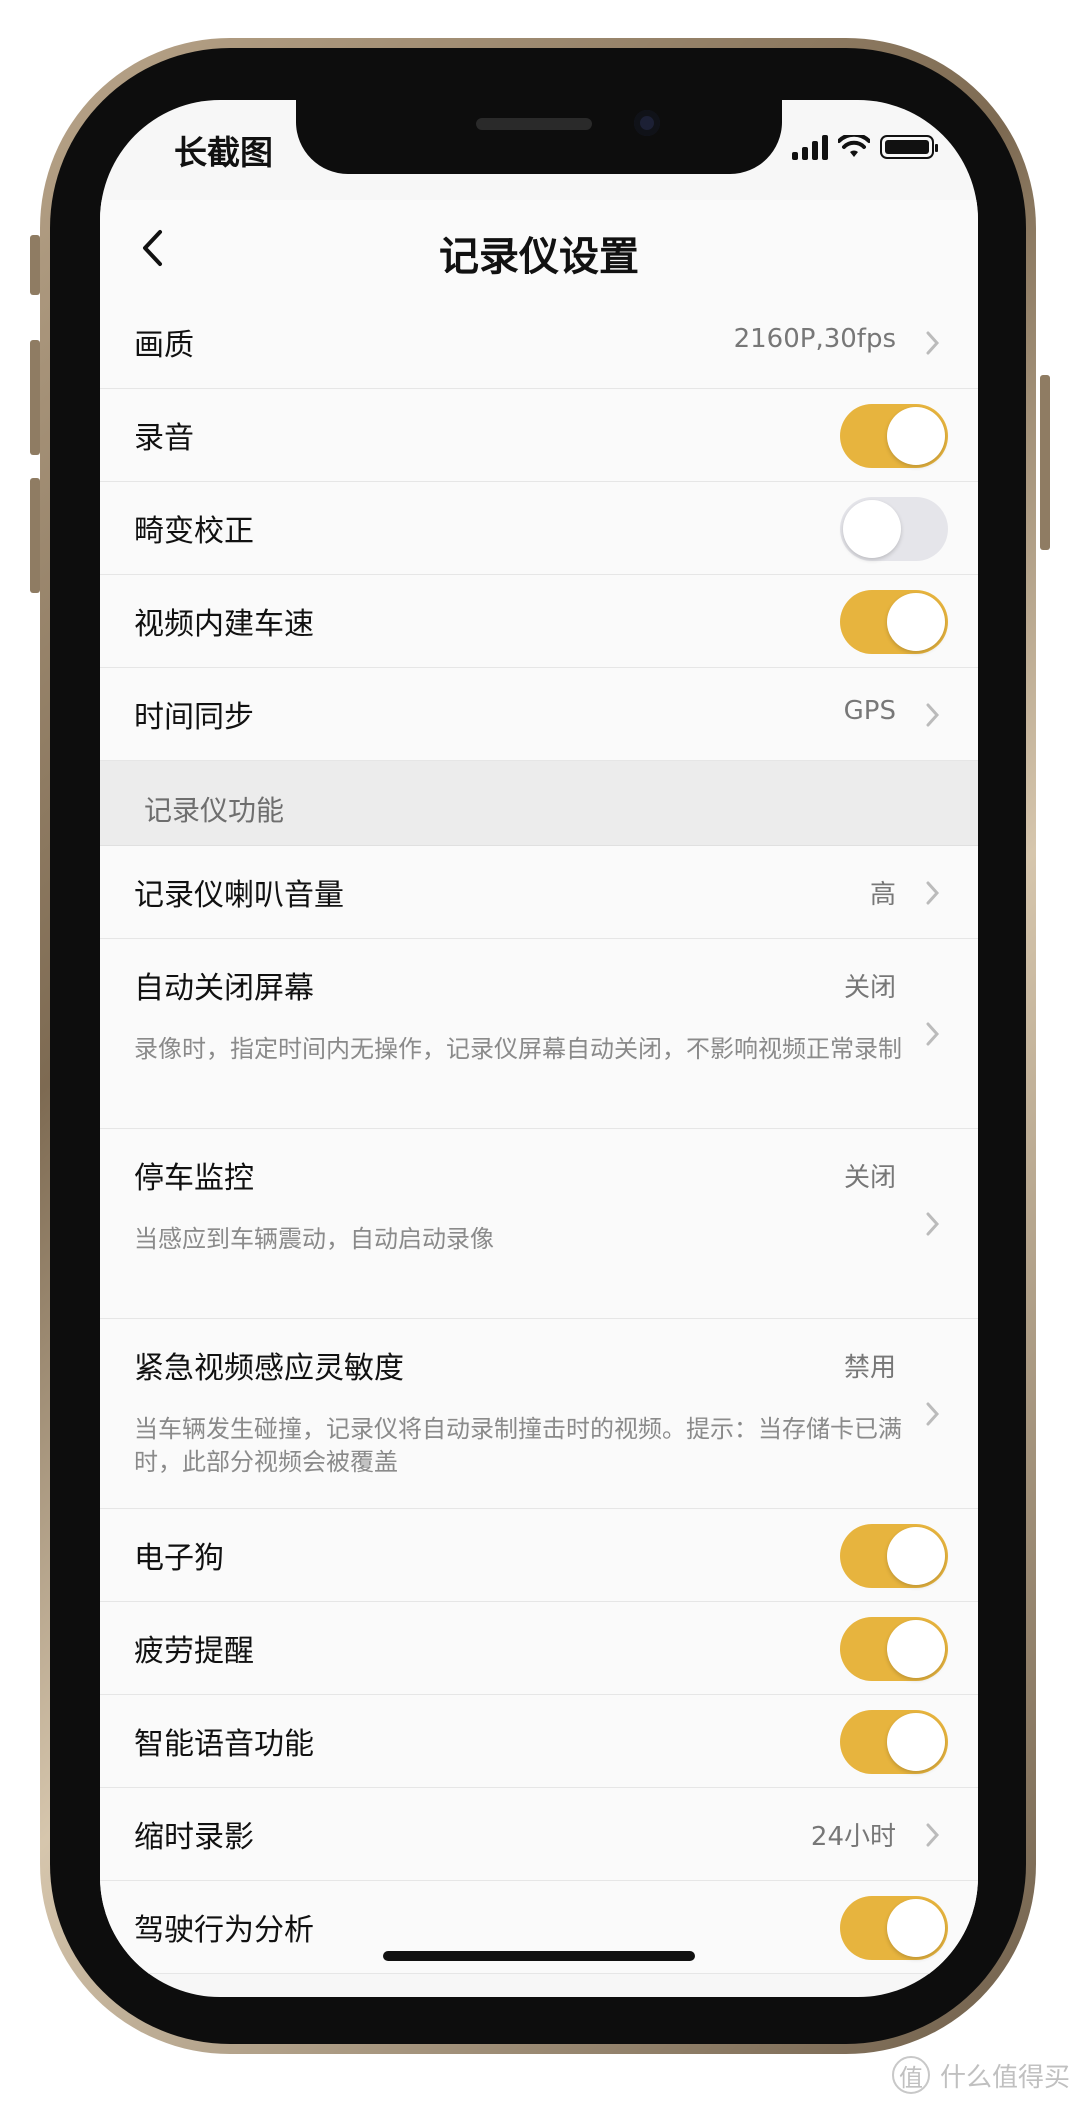  Describe the element at coordinates (223, 152) in the screenshot. I see `status-app-label: 长截图` at that location.